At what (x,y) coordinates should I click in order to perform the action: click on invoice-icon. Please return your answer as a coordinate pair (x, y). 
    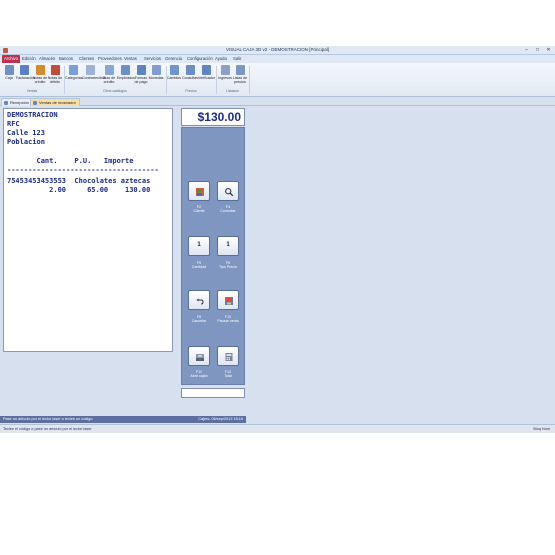
    Looking at the image, I should click on (24, 70).